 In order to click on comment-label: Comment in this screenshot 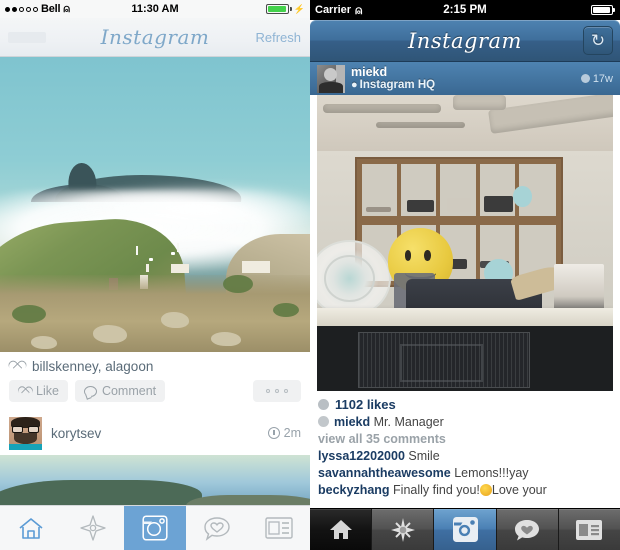, I will do `click(129, 391)`.